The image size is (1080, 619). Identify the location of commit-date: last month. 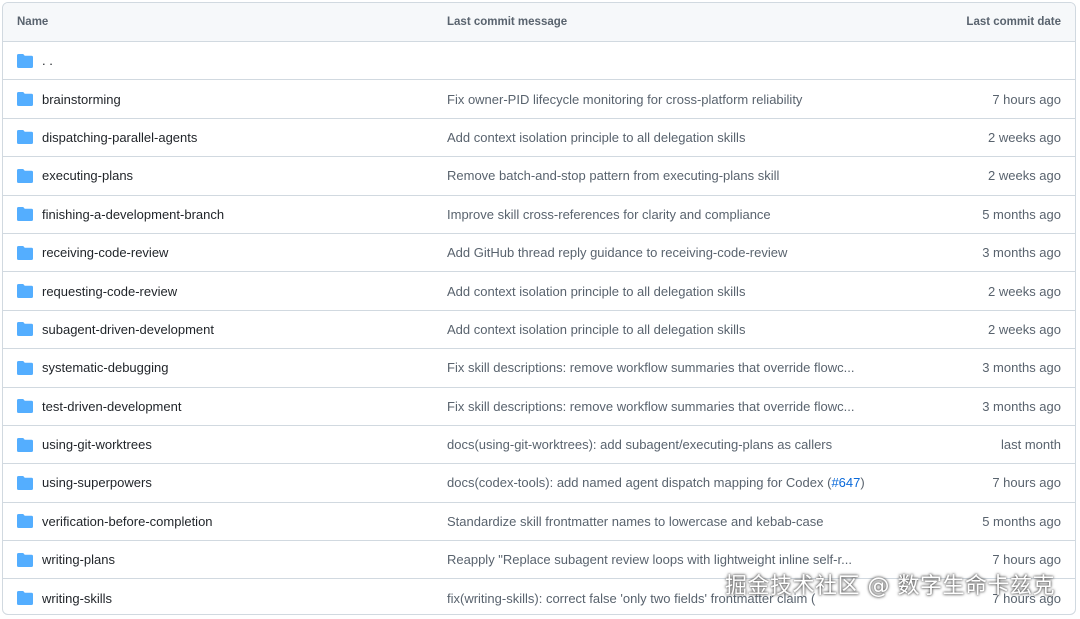
(1031, 445).